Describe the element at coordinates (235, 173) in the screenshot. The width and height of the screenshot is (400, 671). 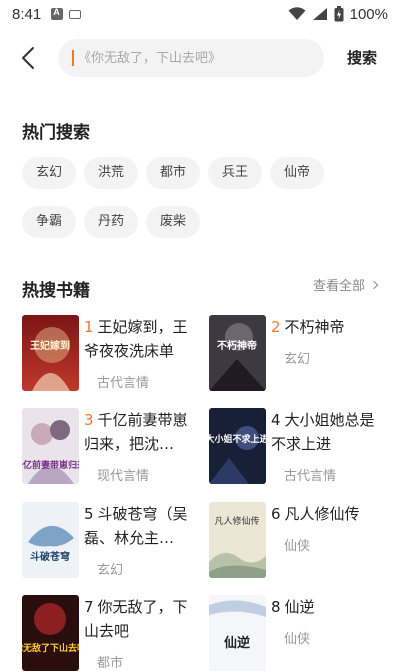
I see `hot-tag: 兵王` at that location.